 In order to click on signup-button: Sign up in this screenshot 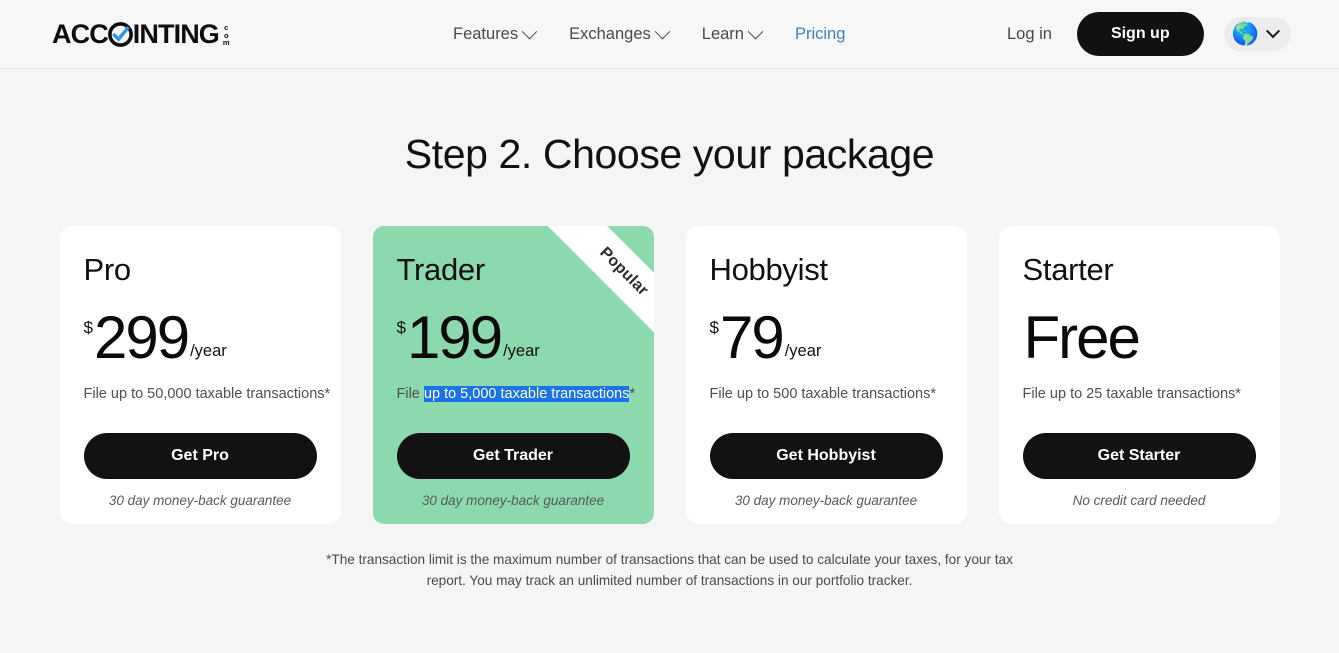, I will do `click(1140, 34)`.